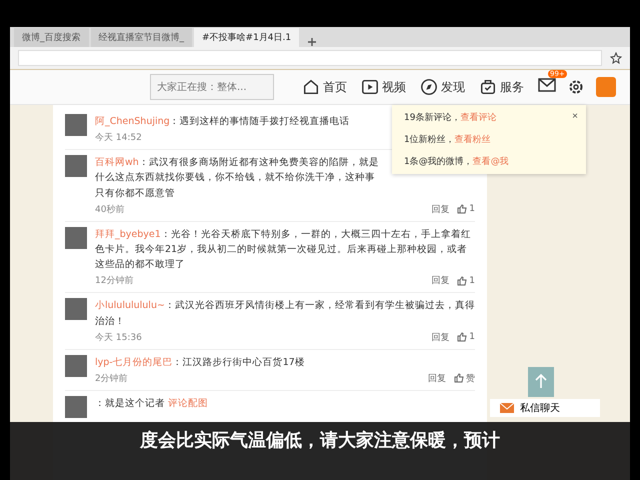 The width and height of the screenshot is (640, 480). I want to click on comment-text: lyp-七月份的尾巴：江汉路步行街中心百货17楼, so click(200, 363).